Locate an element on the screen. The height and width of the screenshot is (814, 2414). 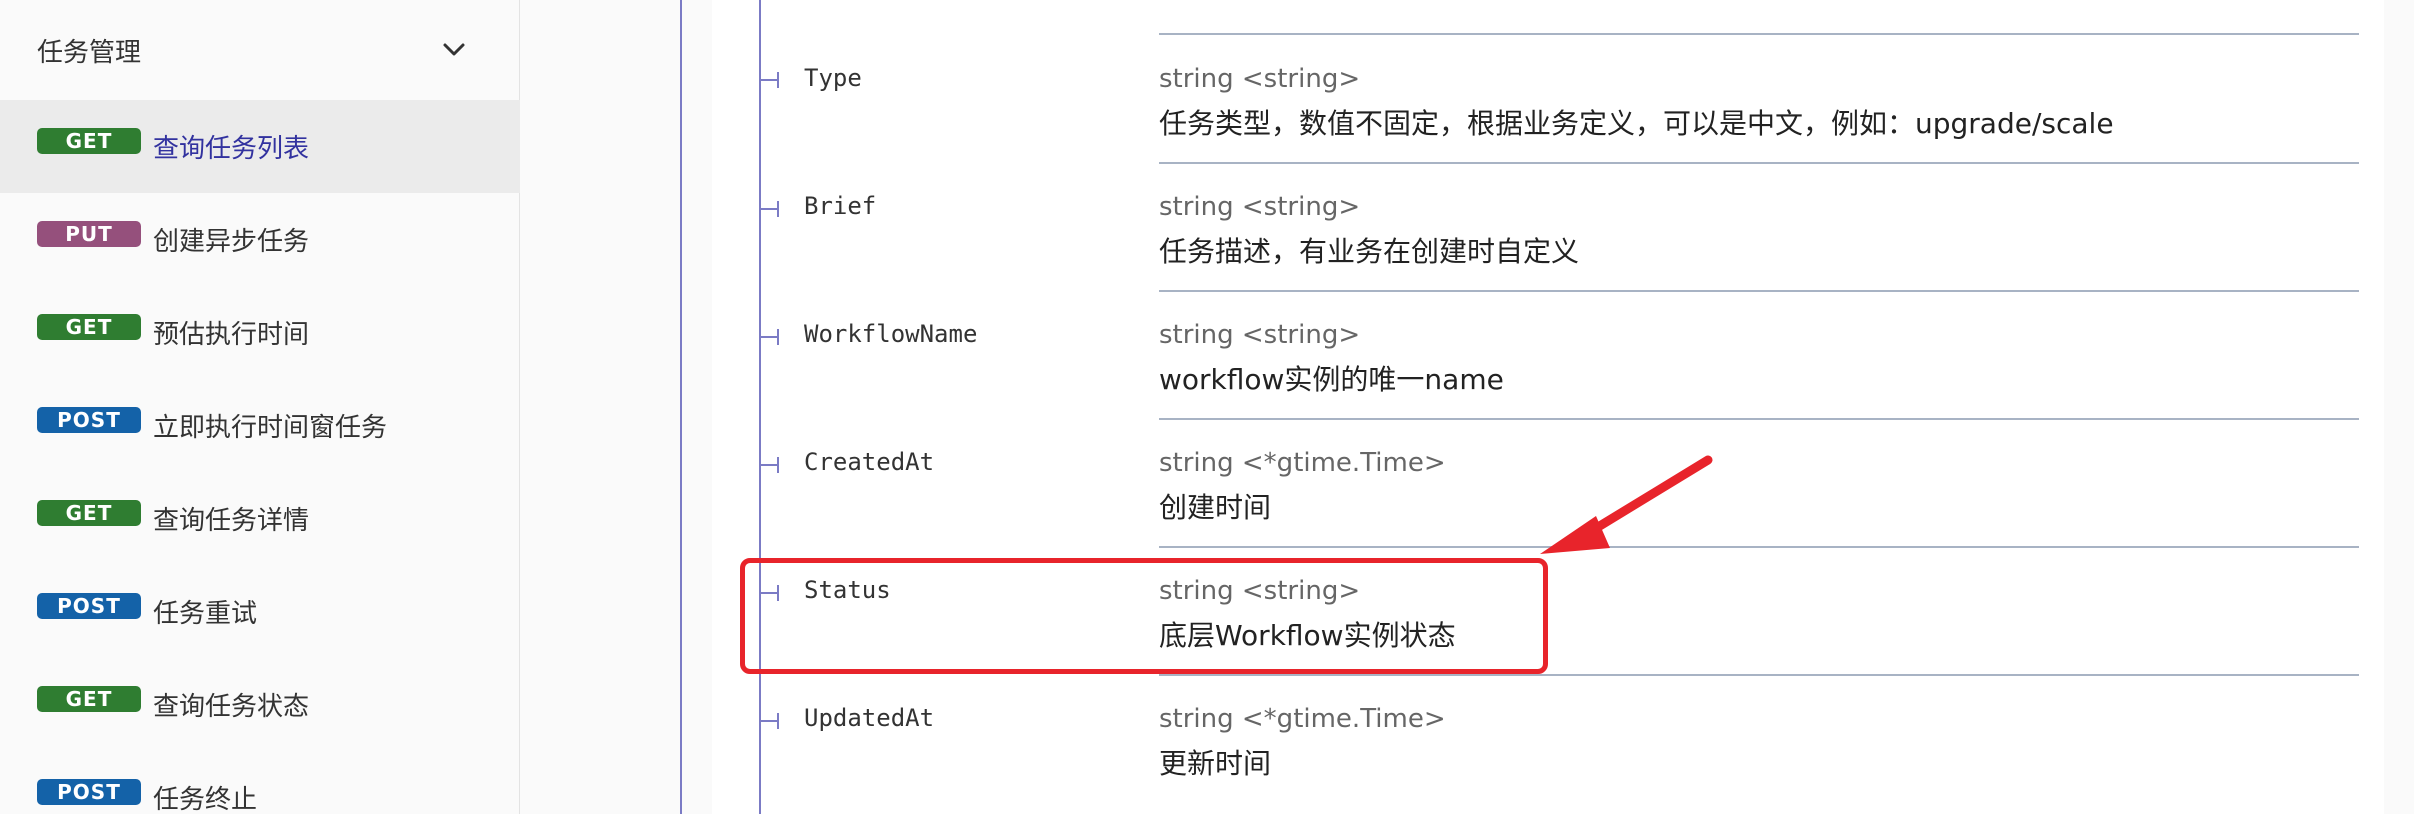
sidebar-item-query-task-detail: GET 查询任务详情 is located at coordinates (260, 518).